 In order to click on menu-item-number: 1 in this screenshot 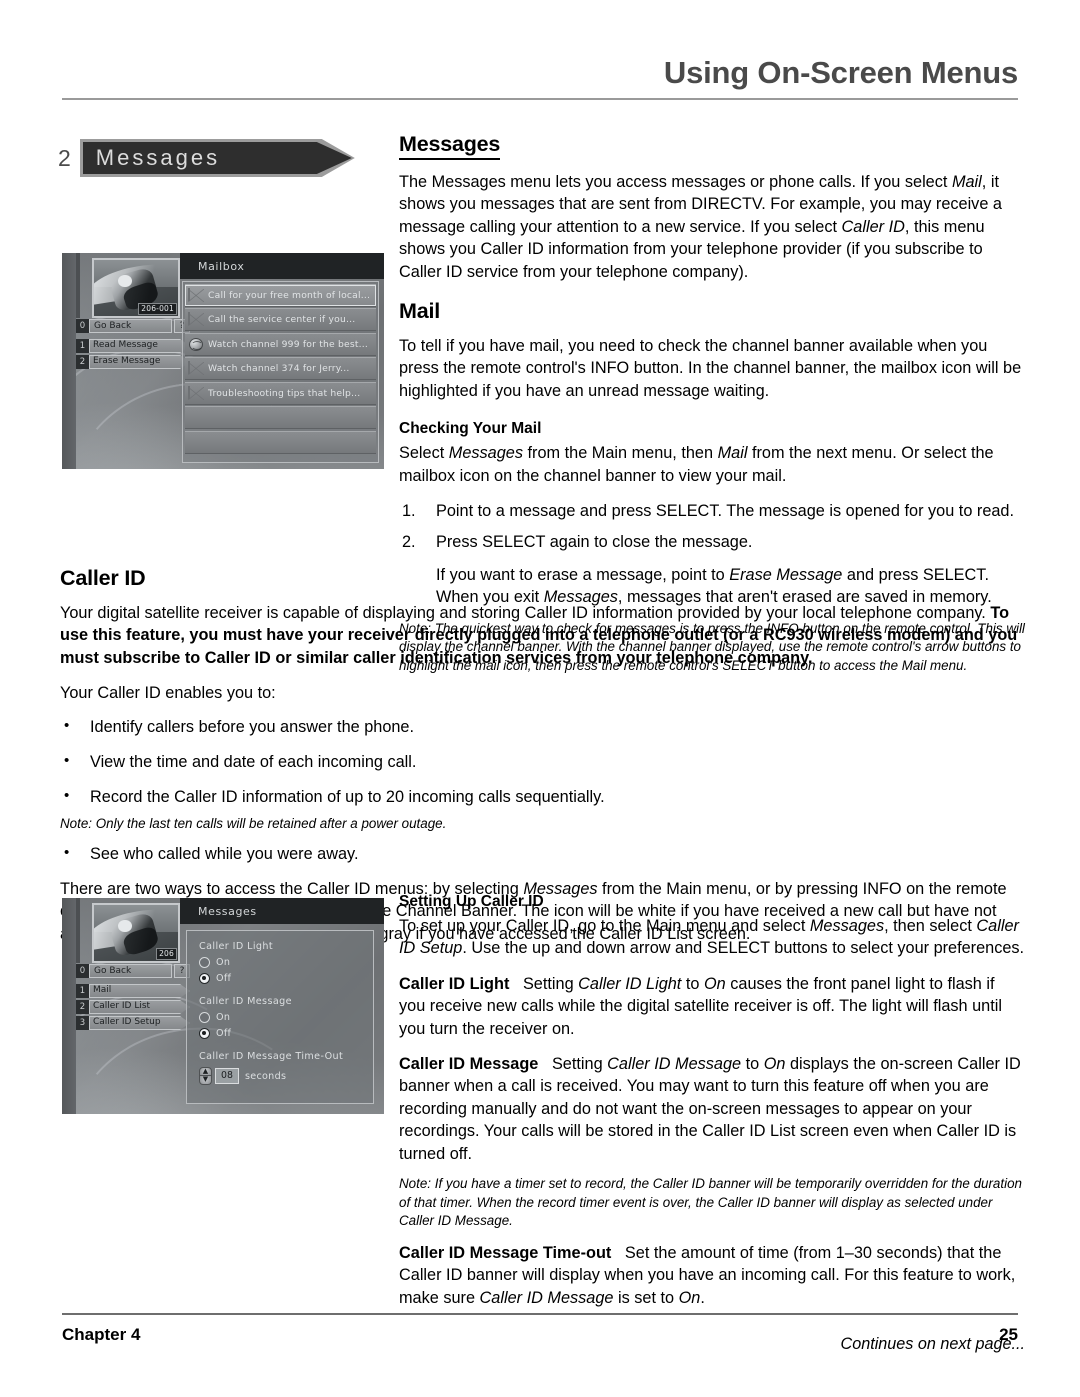, I will do `click(82, 346)`.